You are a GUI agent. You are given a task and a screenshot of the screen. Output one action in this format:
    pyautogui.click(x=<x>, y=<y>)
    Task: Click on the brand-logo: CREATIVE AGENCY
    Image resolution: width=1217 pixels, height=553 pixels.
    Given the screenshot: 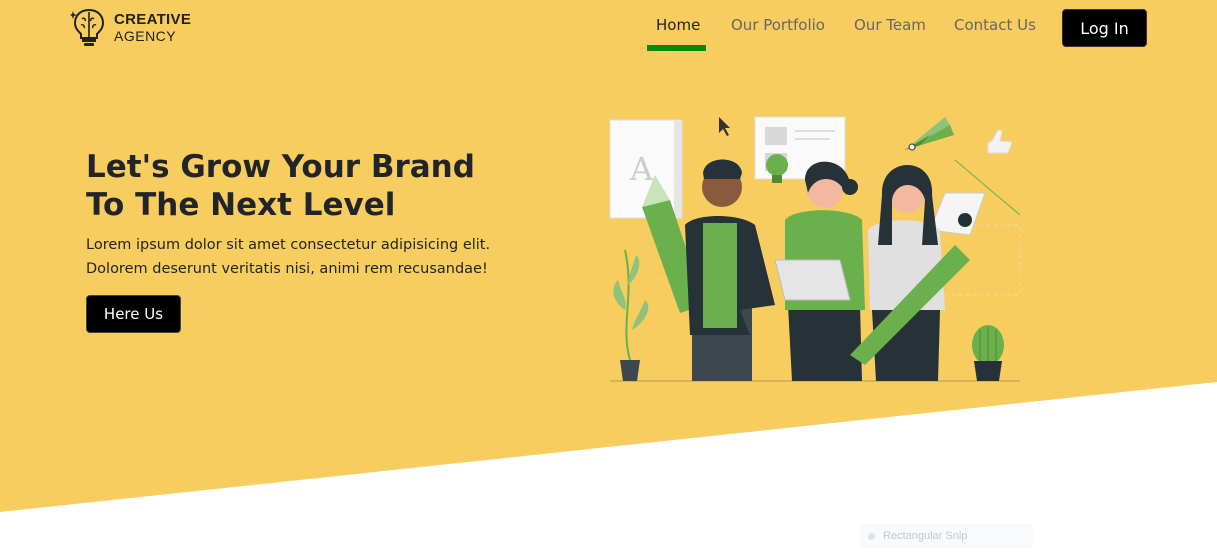 What is the action you would take?
    pyautogui.click(x=130, y=28)
    